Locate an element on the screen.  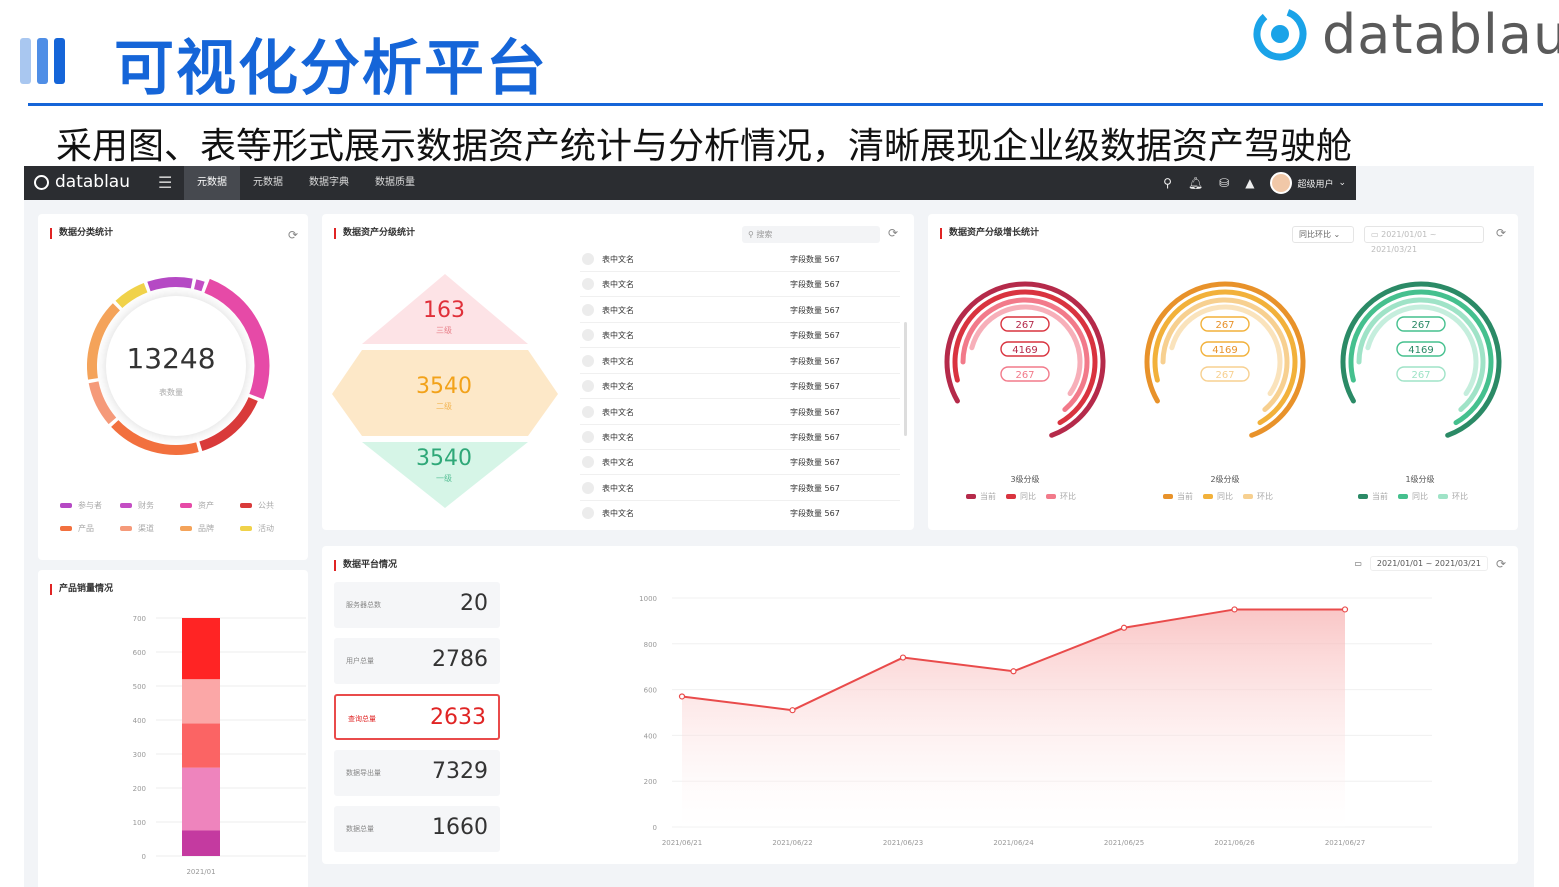
legend-label: 财务 is located at coordinates (146, 505).